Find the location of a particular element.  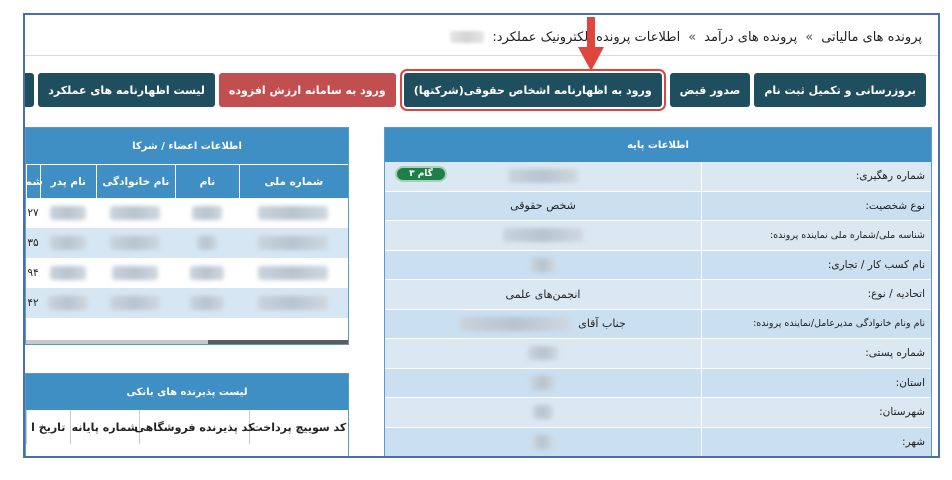

issue-receipt-button: صدور قبض is located at coordinates (710, 90).